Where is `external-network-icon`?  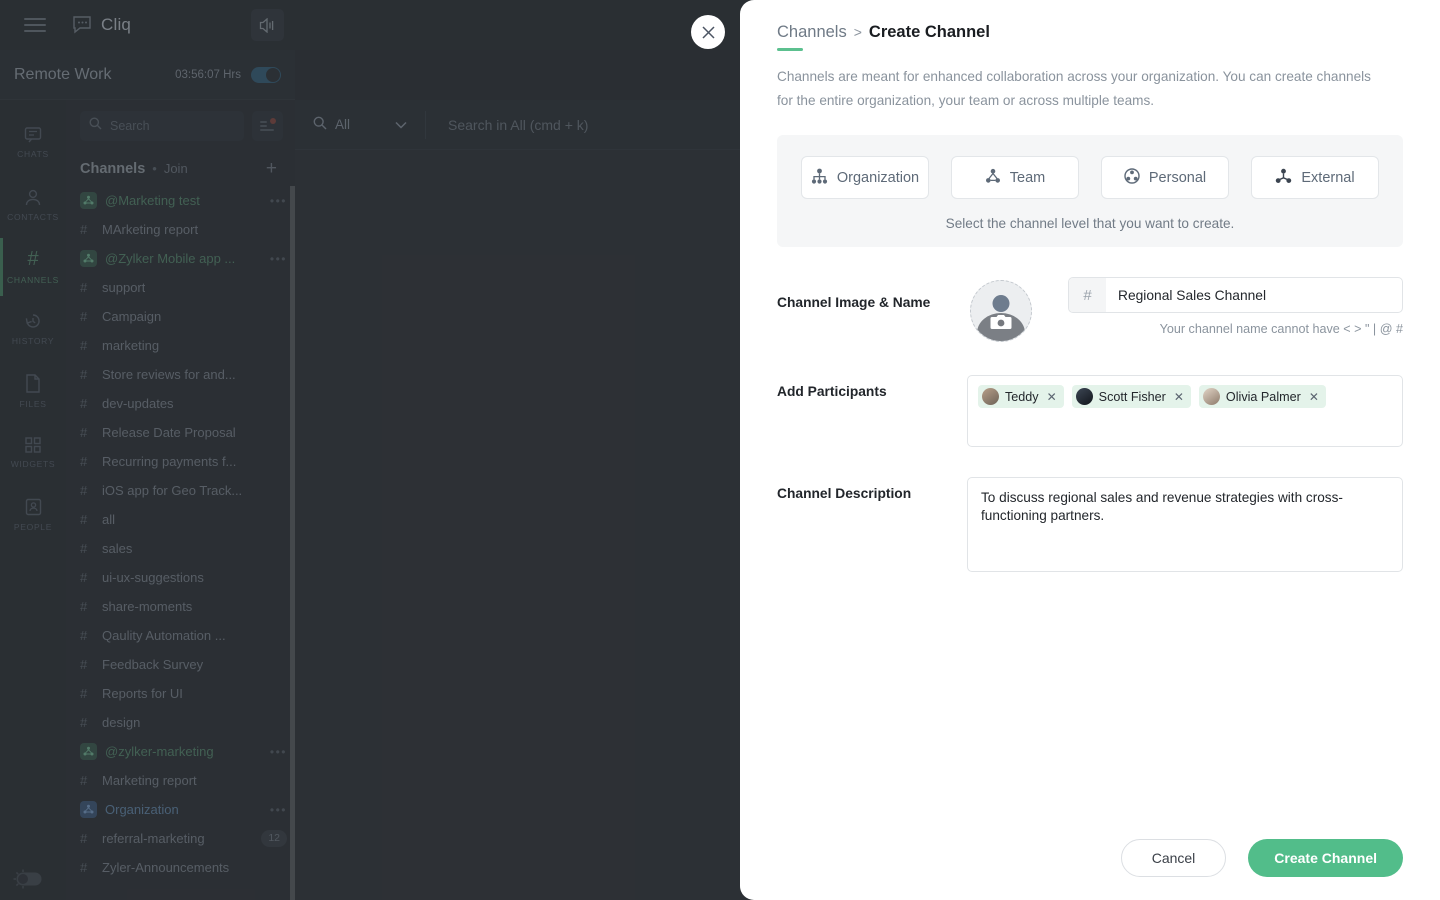 external-network-icon is located at coordinates (1283, 178).